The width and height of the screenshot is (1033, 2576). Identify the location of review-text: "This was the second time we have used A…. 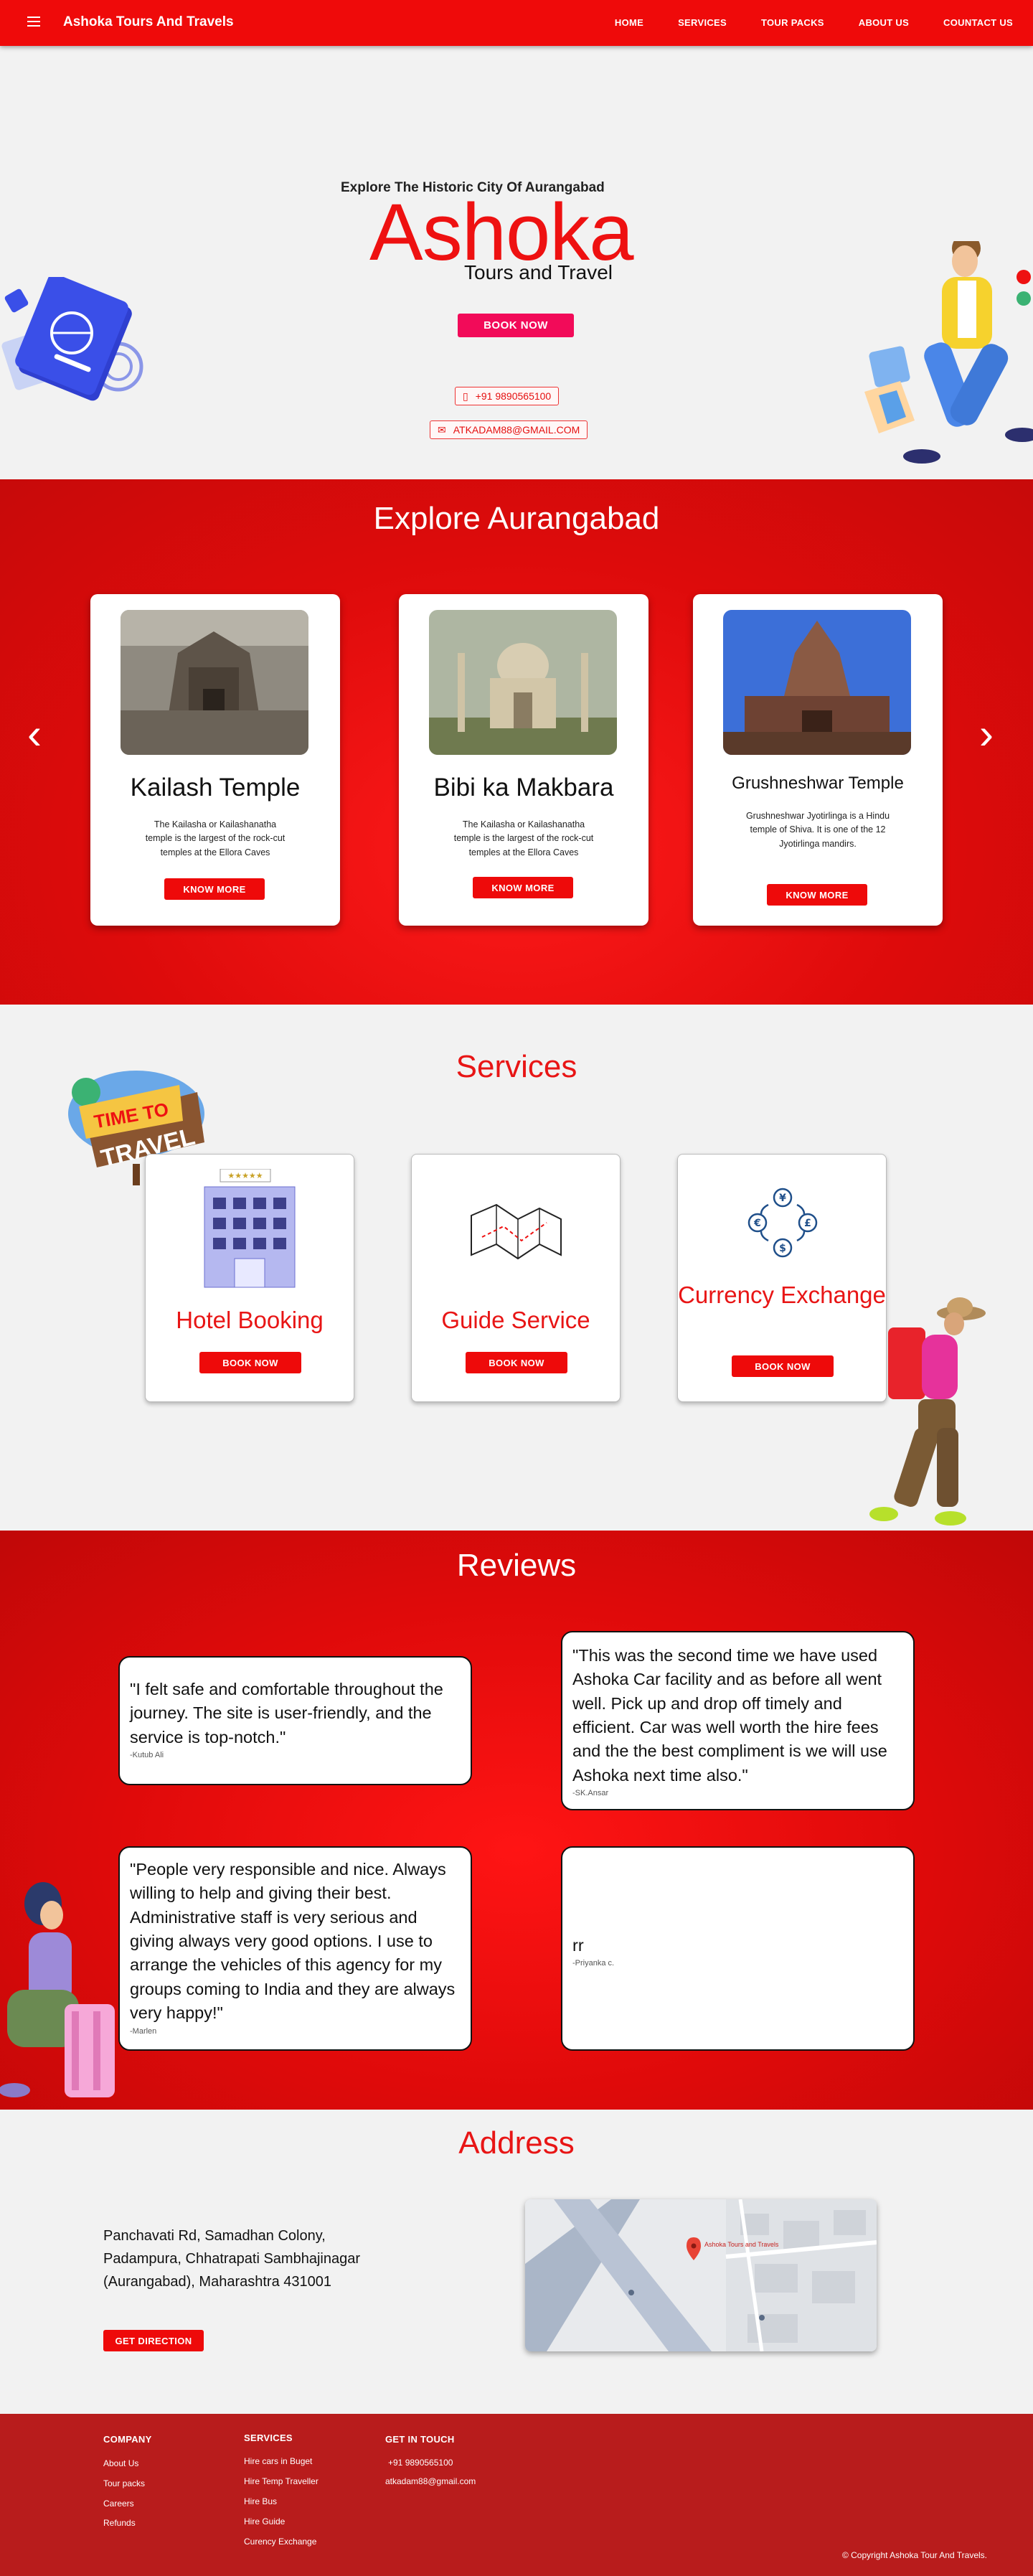
(729, 1715).